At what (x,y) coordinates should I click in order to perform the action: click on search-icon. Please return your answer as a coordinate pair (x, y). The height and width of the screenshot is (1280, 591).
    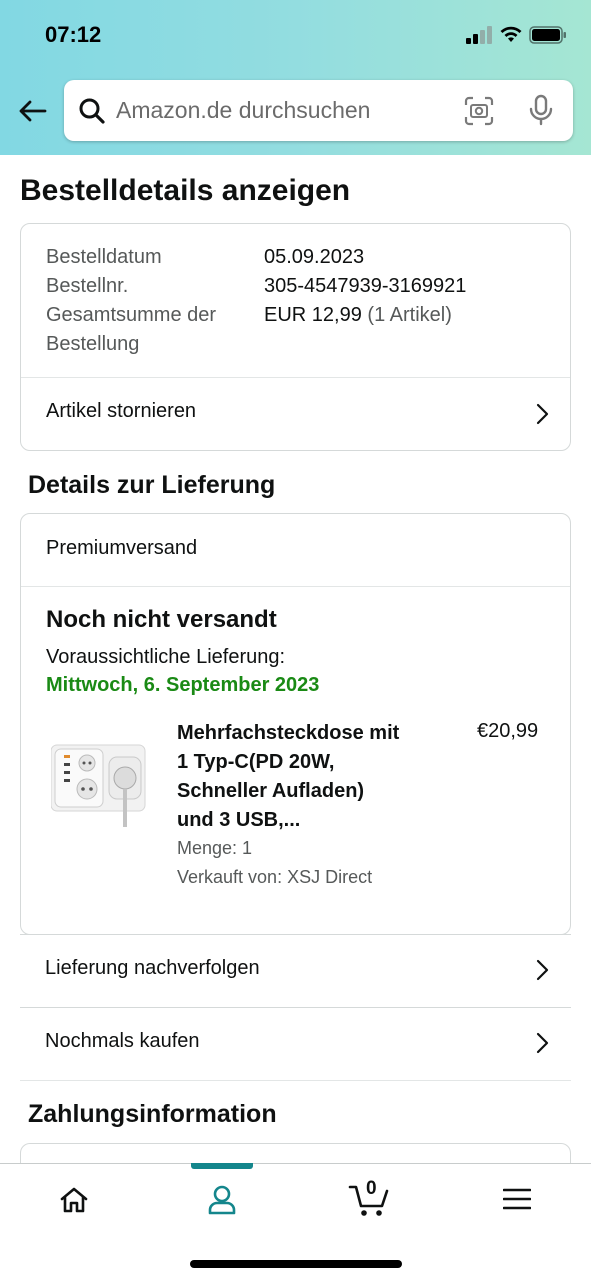
    Looking at the image, I should click on (92, 111).